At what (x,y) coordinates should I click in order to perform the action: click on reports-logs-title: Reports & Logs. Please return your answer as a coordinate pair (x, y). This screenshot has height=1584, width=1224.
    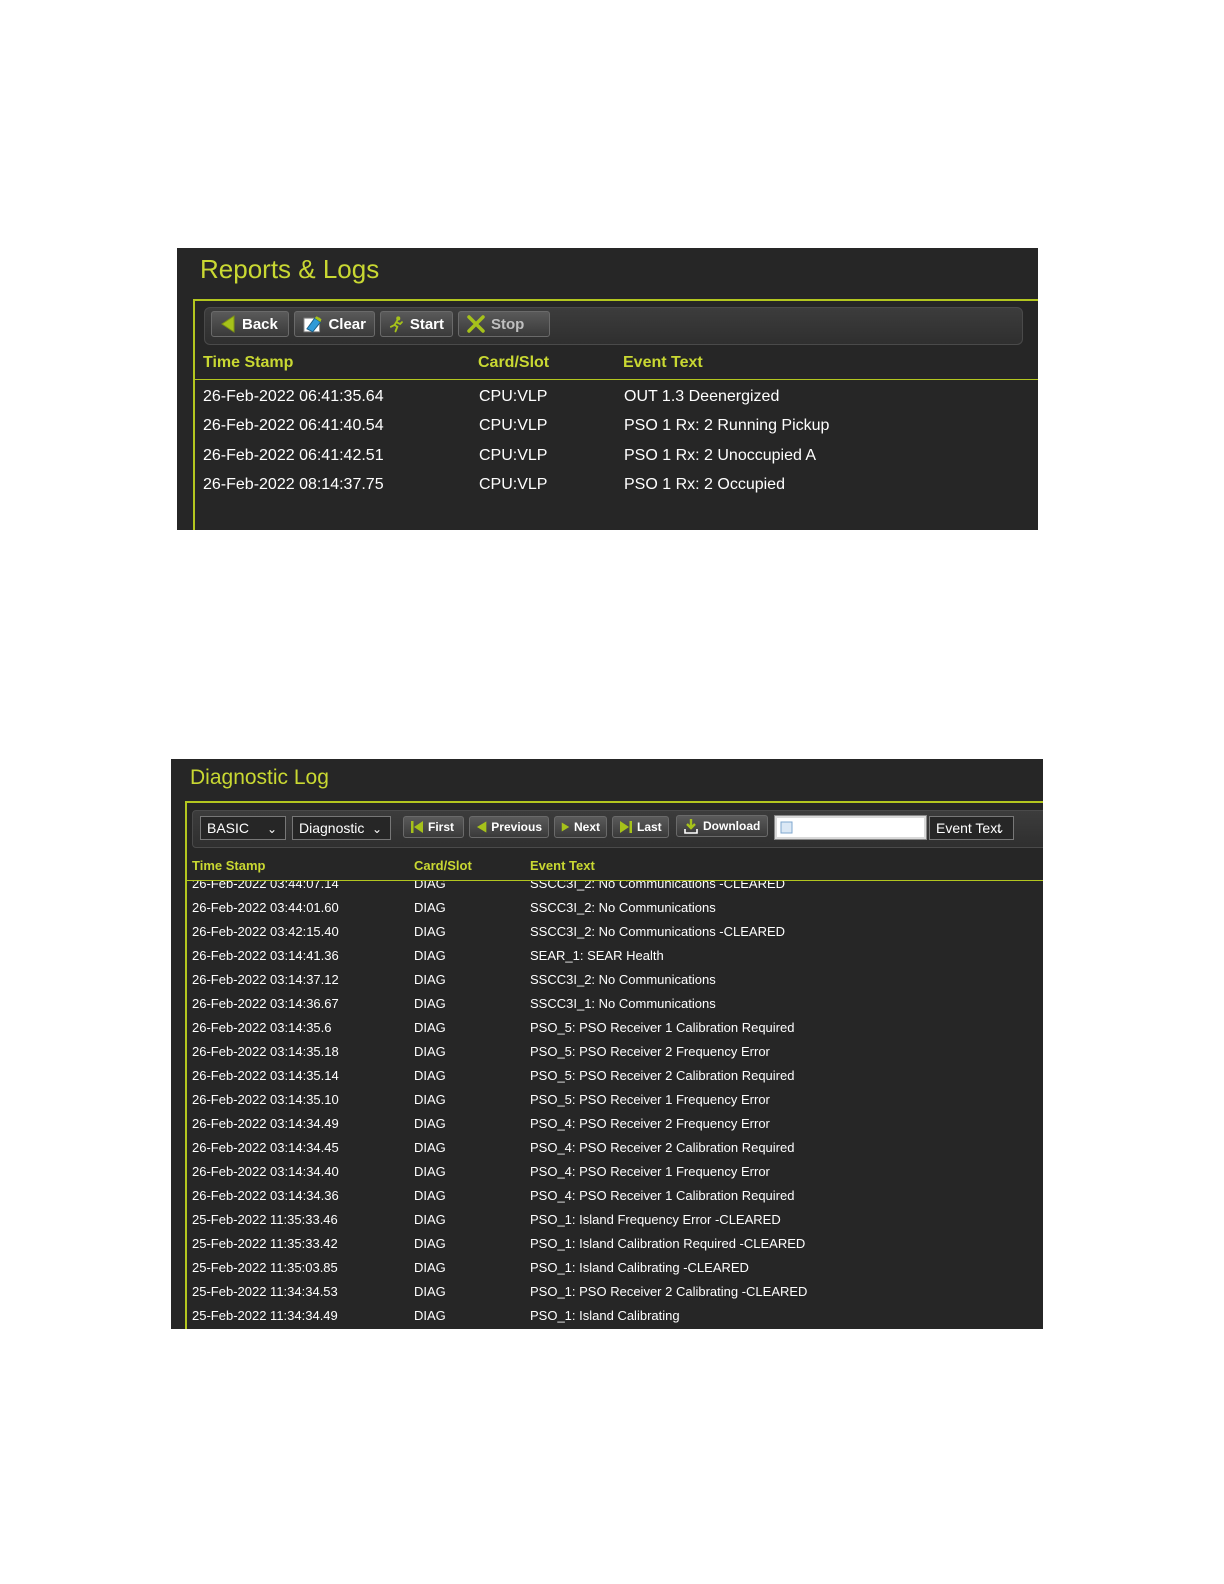
    Looking at the image, I should click on (290, 269).